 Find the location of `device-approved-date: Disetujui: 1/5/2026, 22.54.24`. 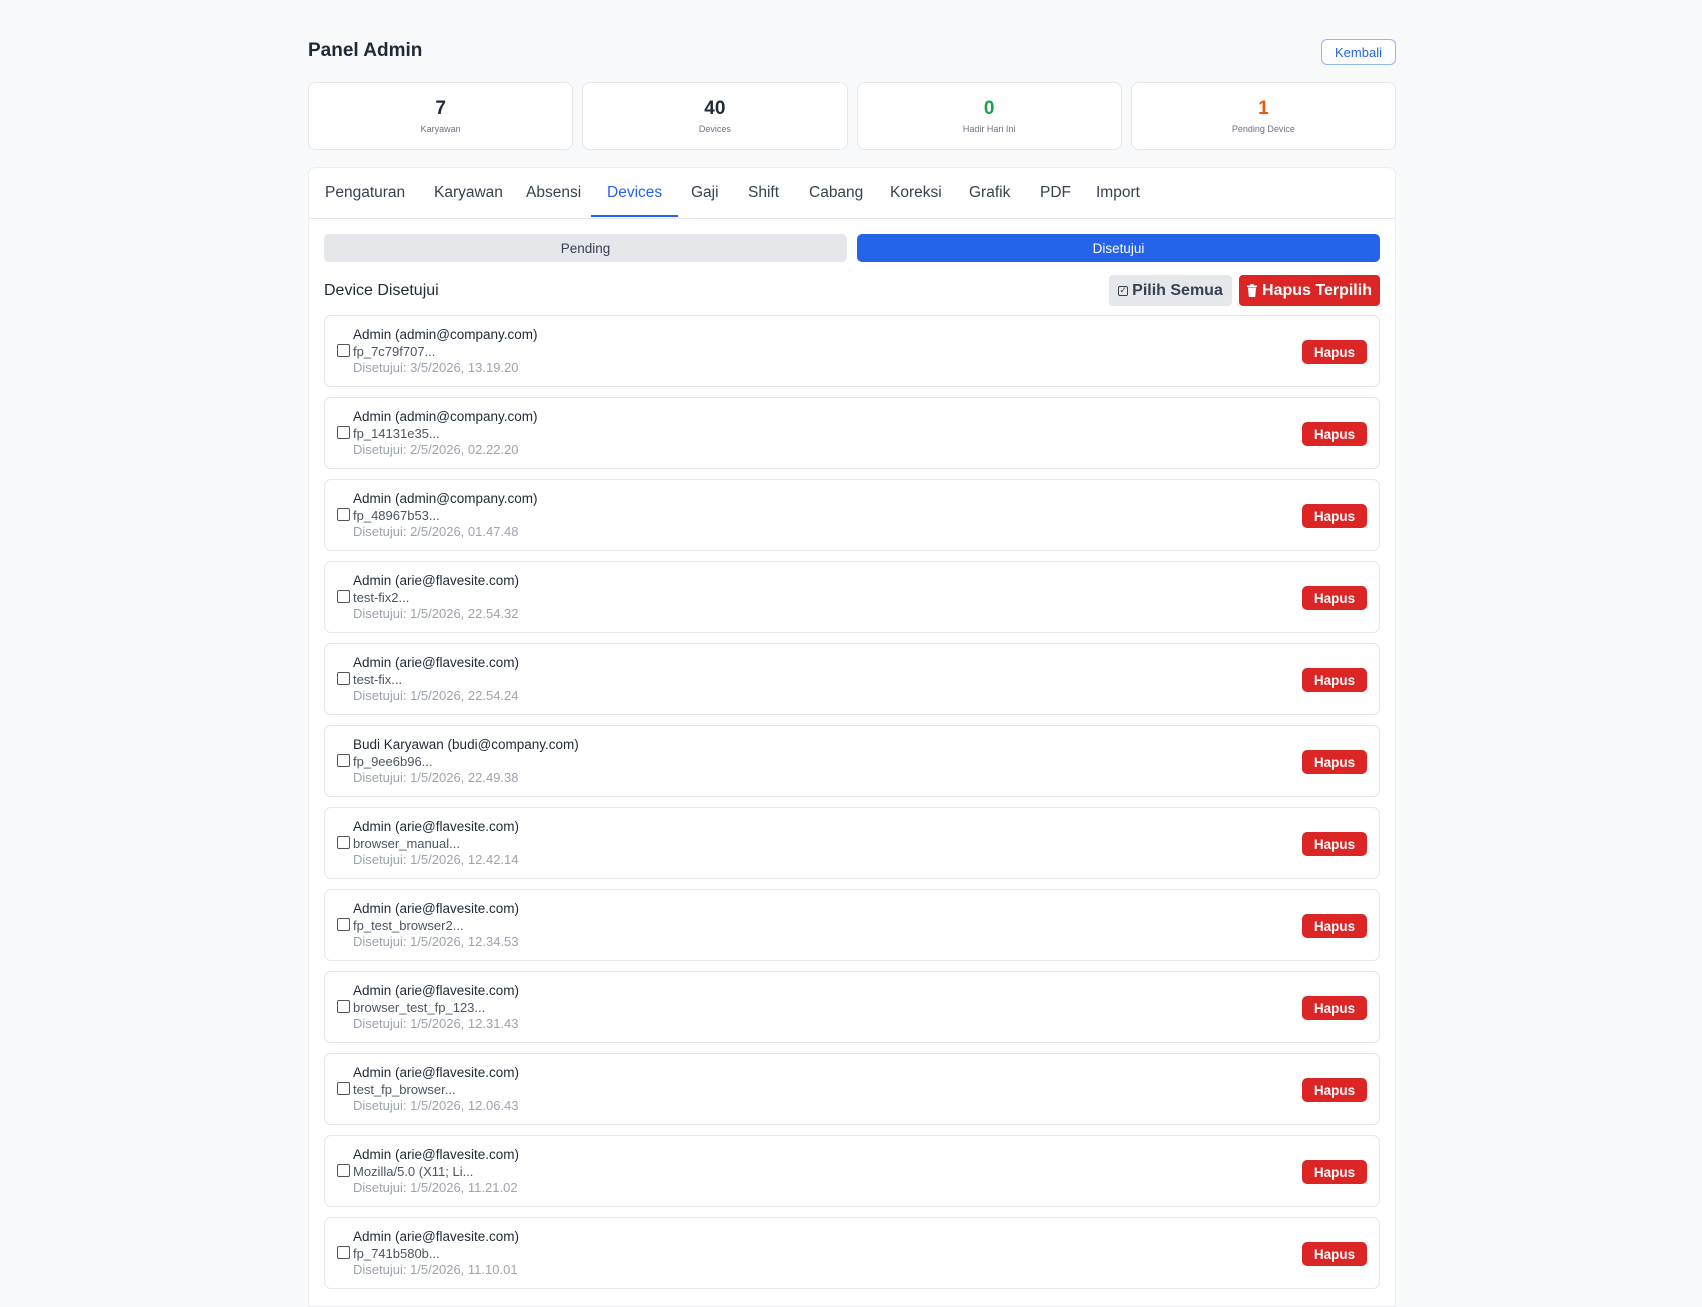

device-approved-date: Disetujui: 1/5/2026, 22.54.24 is located at coordinates (436, 695).